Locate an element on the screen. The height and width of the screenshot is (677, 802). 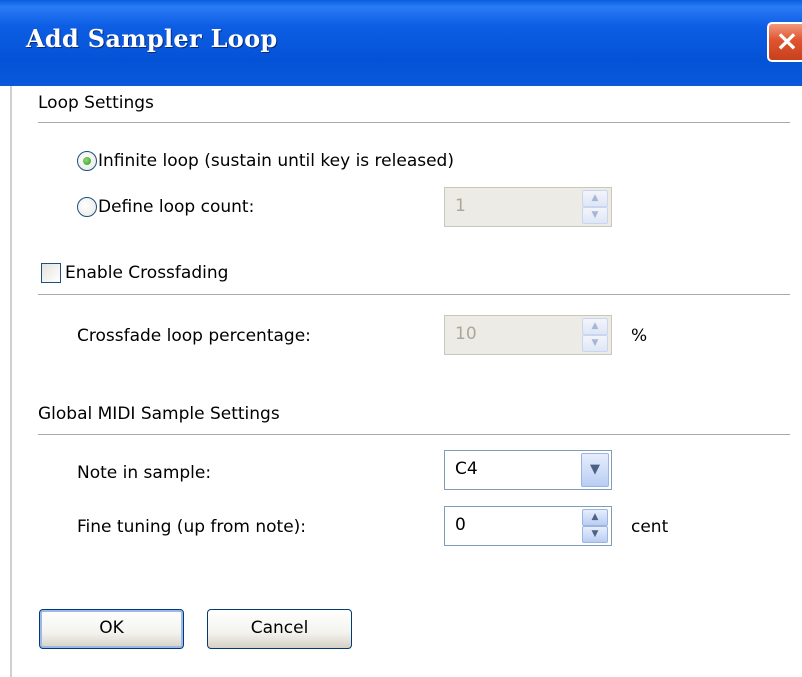
note-in-sample-dropdown: C4 ▼ is located at coordinates (528, 470).